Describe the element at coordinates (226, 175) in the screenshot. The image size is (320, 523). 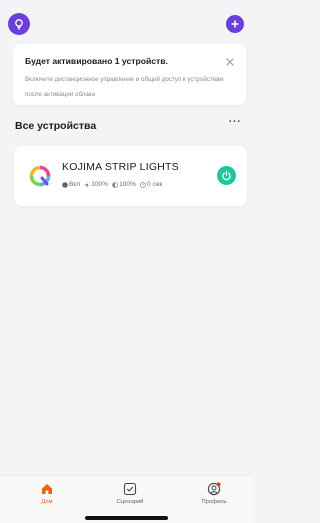
I see `power-icon` at that location.